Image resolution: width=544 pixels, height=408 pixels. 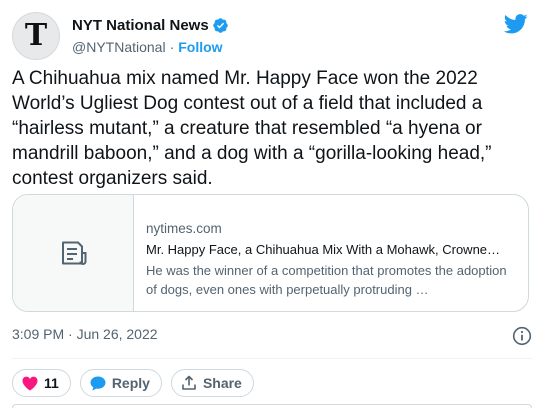 I want to click on next-item-edge, so click(x=272, y=406).